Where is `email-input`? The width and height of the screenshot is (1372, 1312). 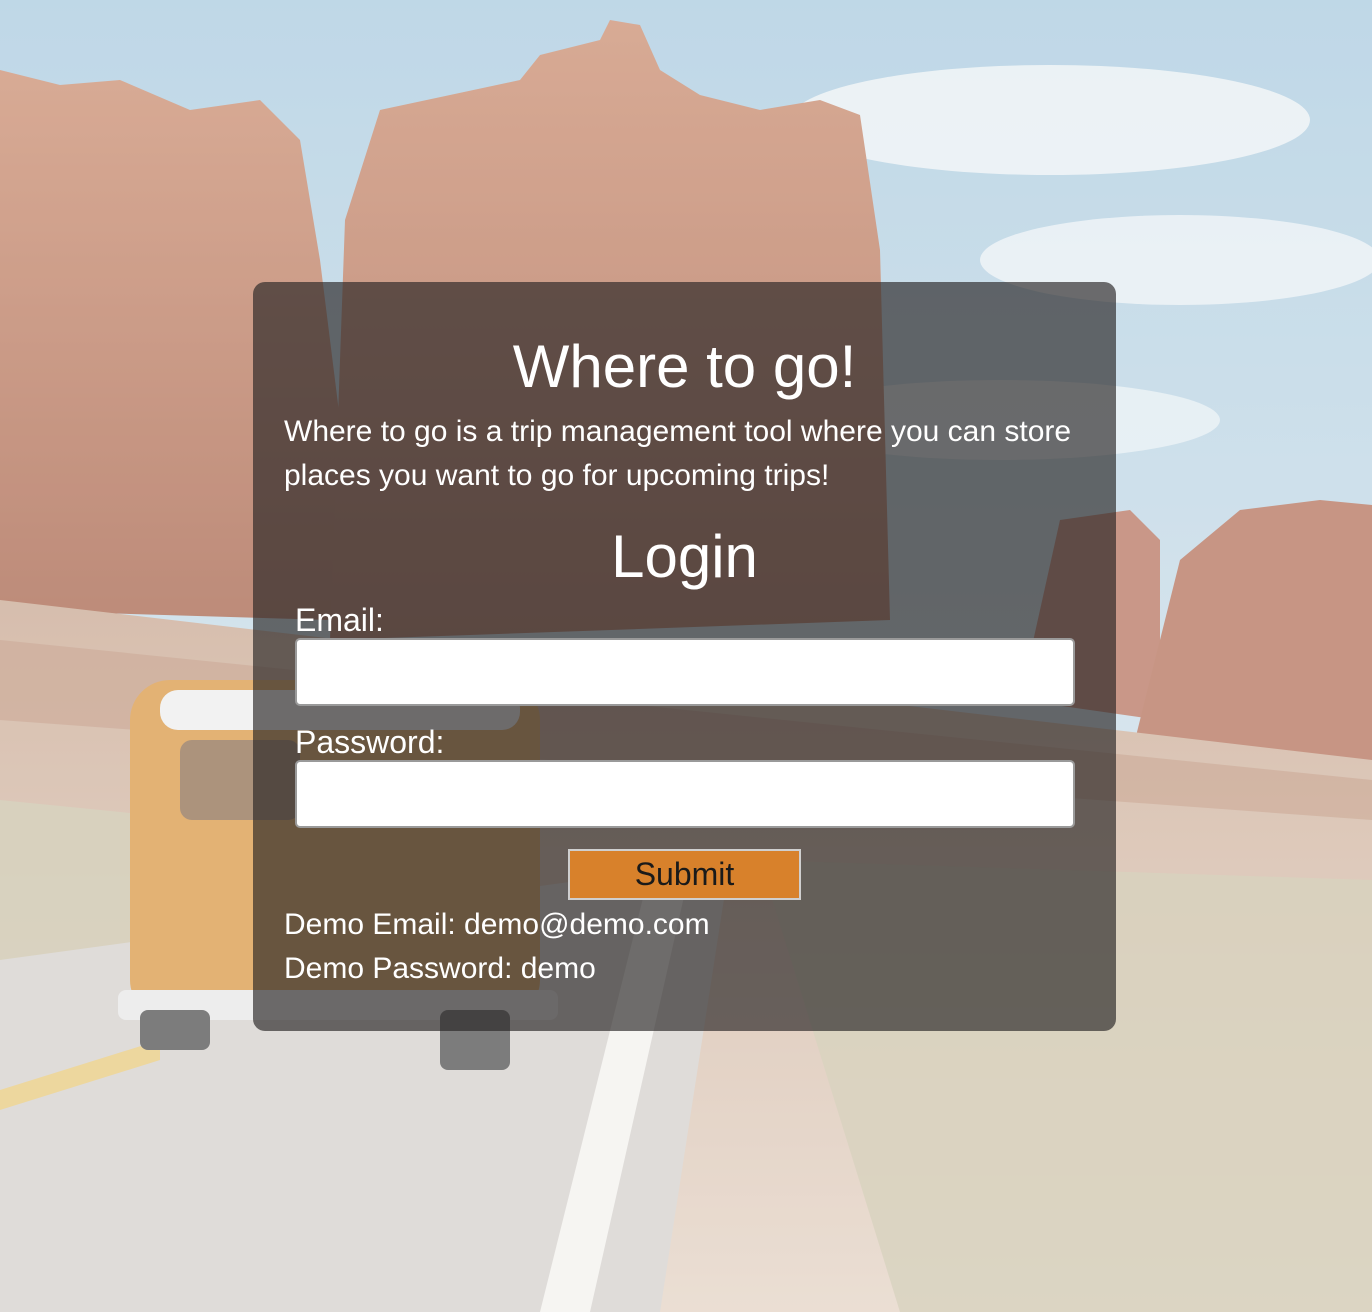
email-input is located at coordinates (685, 672).